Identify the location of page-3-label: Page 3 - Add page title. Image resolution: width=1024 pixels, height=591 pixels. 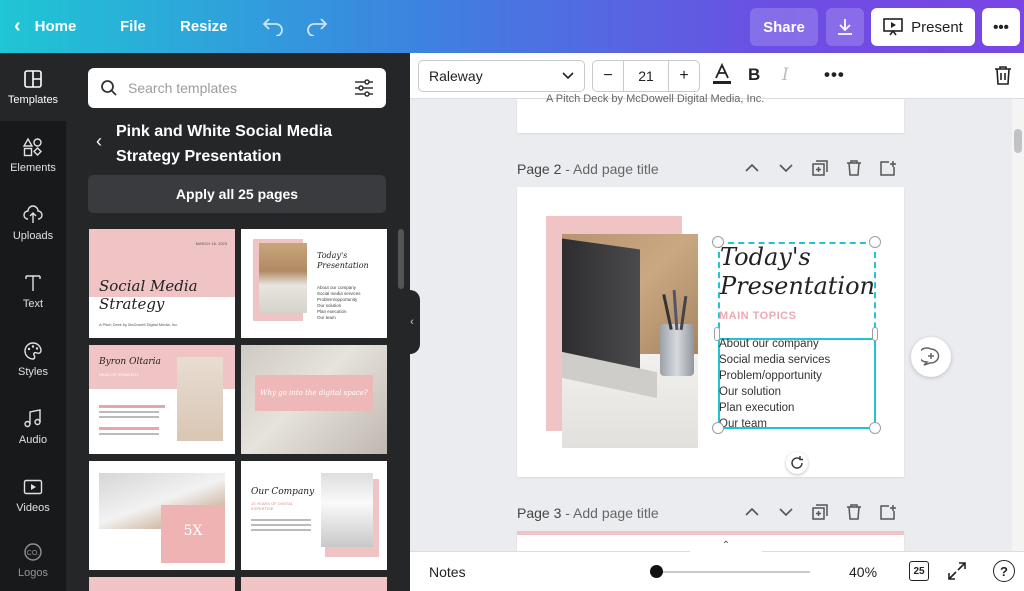
(588, 513).